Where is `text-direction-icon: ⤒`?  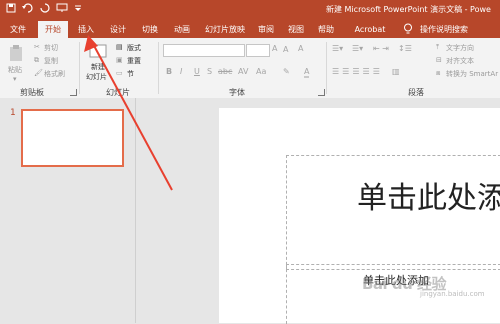 text-direction-icon: ⤒ is located at coordinates (437, 47).